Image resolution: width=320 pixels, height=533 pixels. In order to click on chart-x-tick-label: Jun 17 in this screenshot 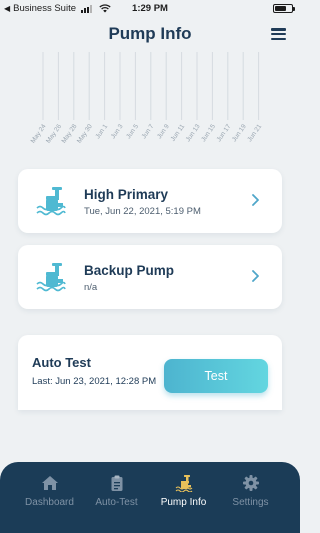, I will do `click(224, 133)`.